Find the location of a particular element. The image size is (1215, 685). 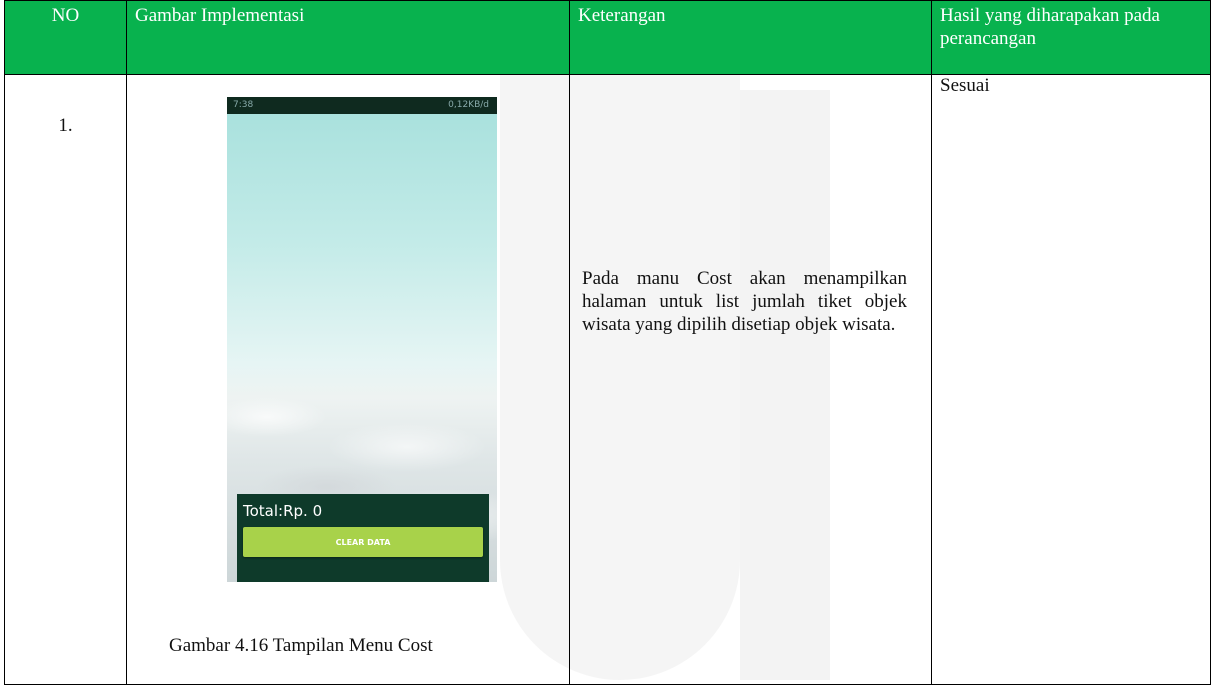

total-panel: Total:Rp. 0 CLEAR DATA is located at coordinates (363, 538).